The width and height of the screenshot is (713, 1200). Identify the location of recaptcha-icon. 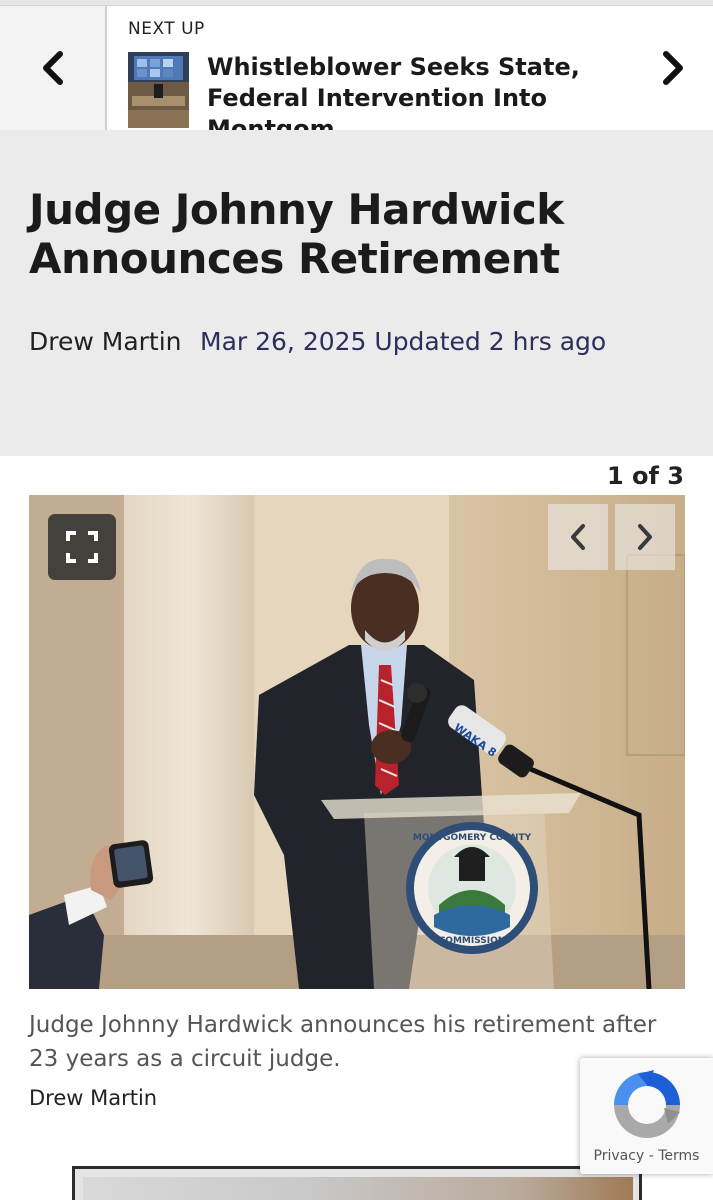
(647, 1104).